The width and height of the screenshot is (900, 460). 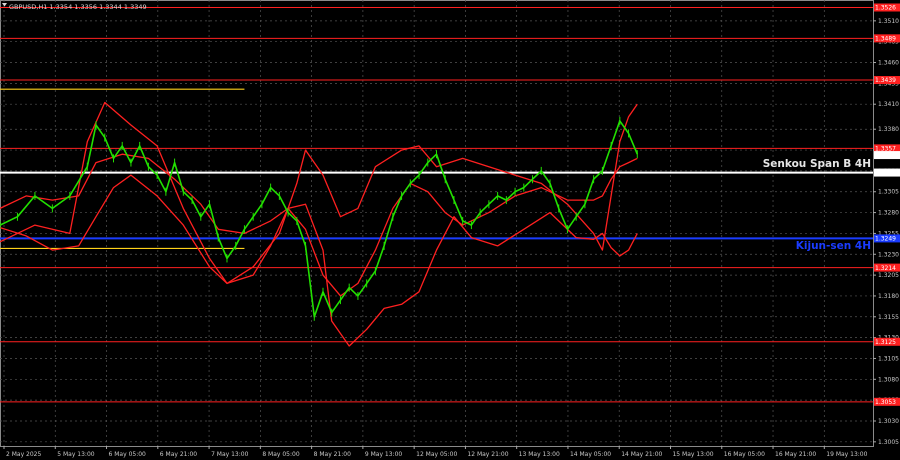 I want to click on y-tick-label: 1.3510, so click(x=888, y=21).